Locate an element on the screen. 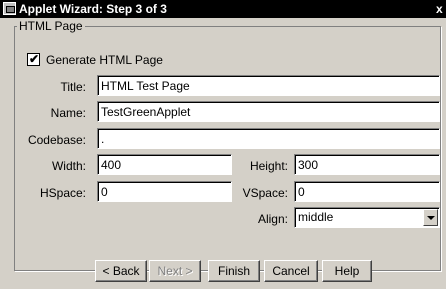 This screenshot has height=289, width=446. generate-html-checkbox: ✔ is located at coordinates (33, 59).